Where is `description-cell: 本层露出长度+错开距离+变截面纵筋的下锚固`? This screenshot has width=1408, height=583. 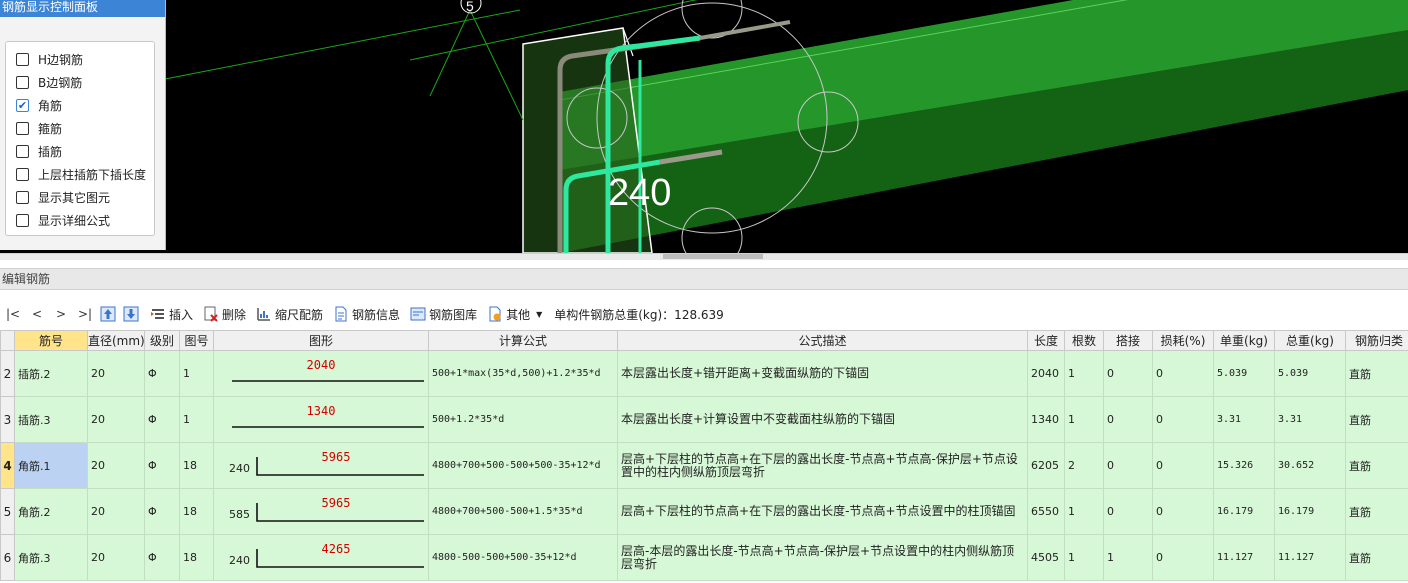
description-cell: 本层露出长度+错开距离+变截面纵筋的下锚固 is located at coordinates (822, 373).